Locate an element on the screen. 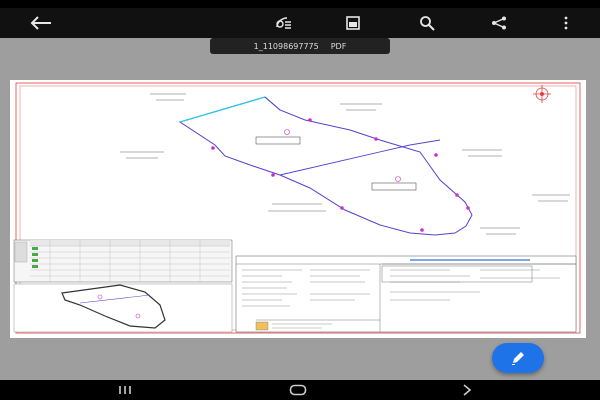 The height and width of the screenshot is (400, 600). reader-mode-icon is located at coordinates (283, 23).